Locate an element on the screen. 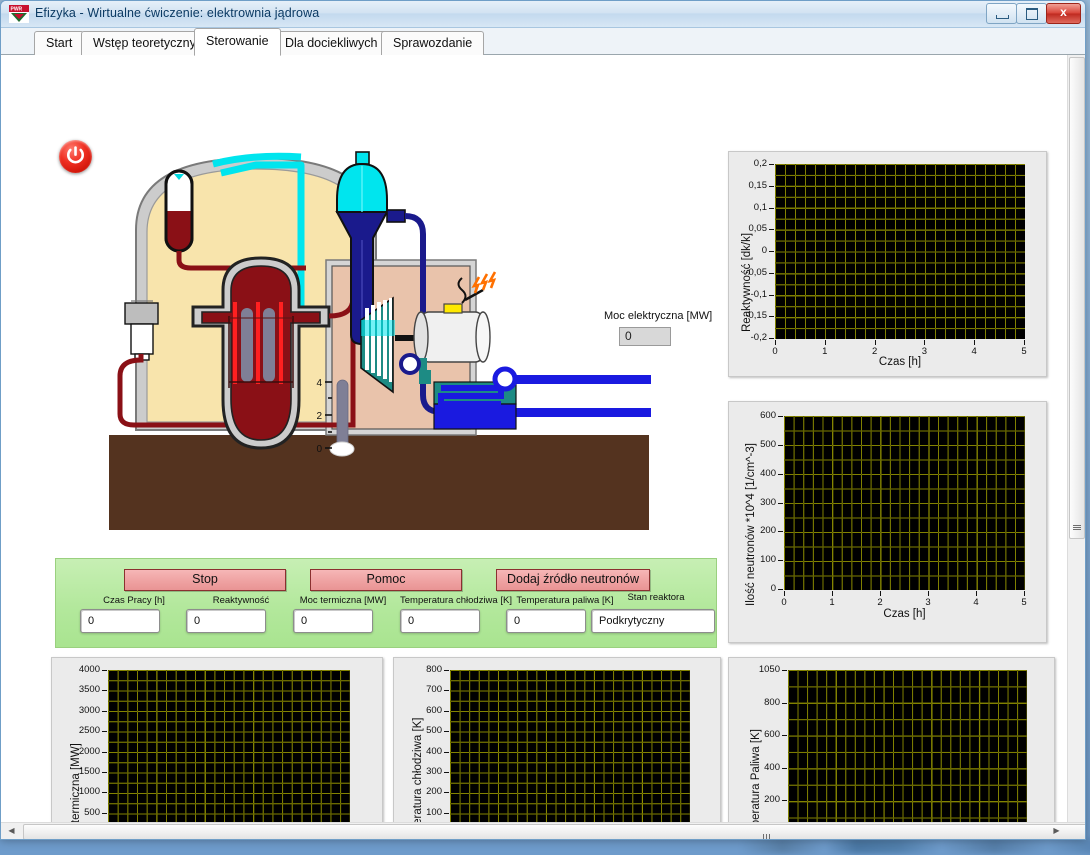  tab-sprawozdanie: Sprawozdanie is located at coordinates (433, 43).